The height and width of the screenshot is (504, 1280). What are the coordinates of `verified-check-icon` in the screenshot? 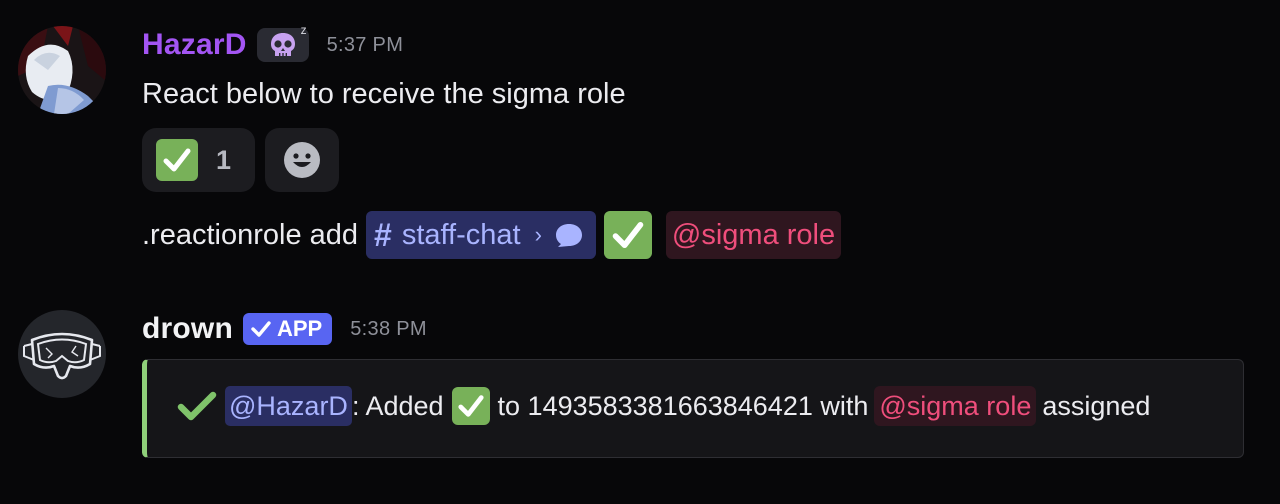 It's located at (261, 329).